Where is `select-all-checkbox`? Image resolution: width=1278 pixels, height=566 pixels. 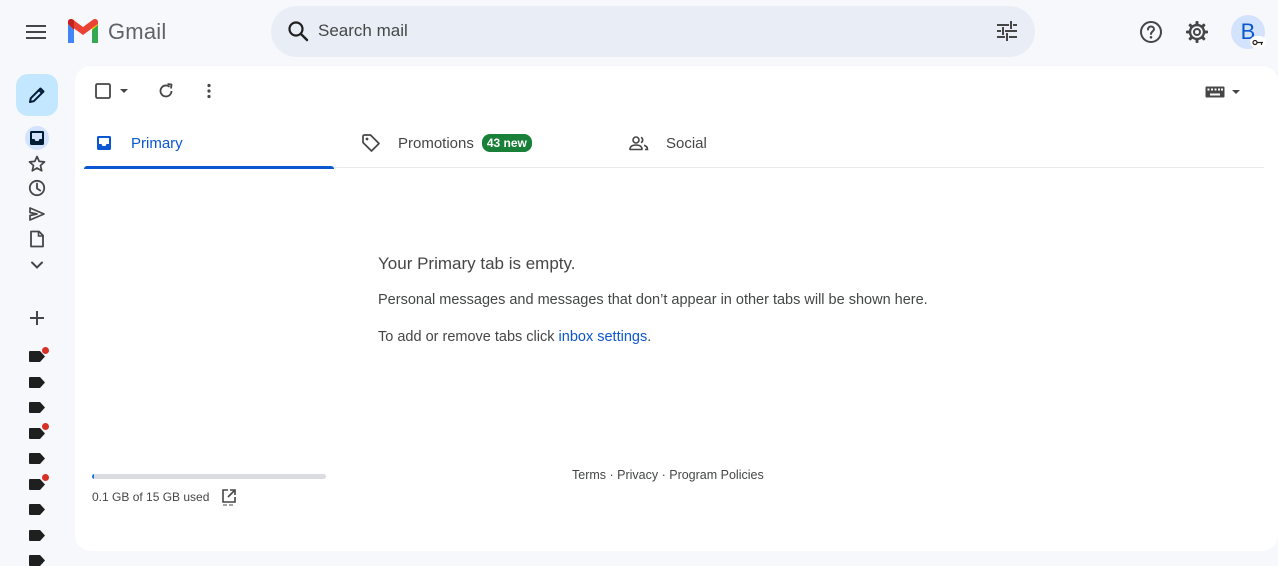
select-all-checkbox is located at coordinates (112, 91).